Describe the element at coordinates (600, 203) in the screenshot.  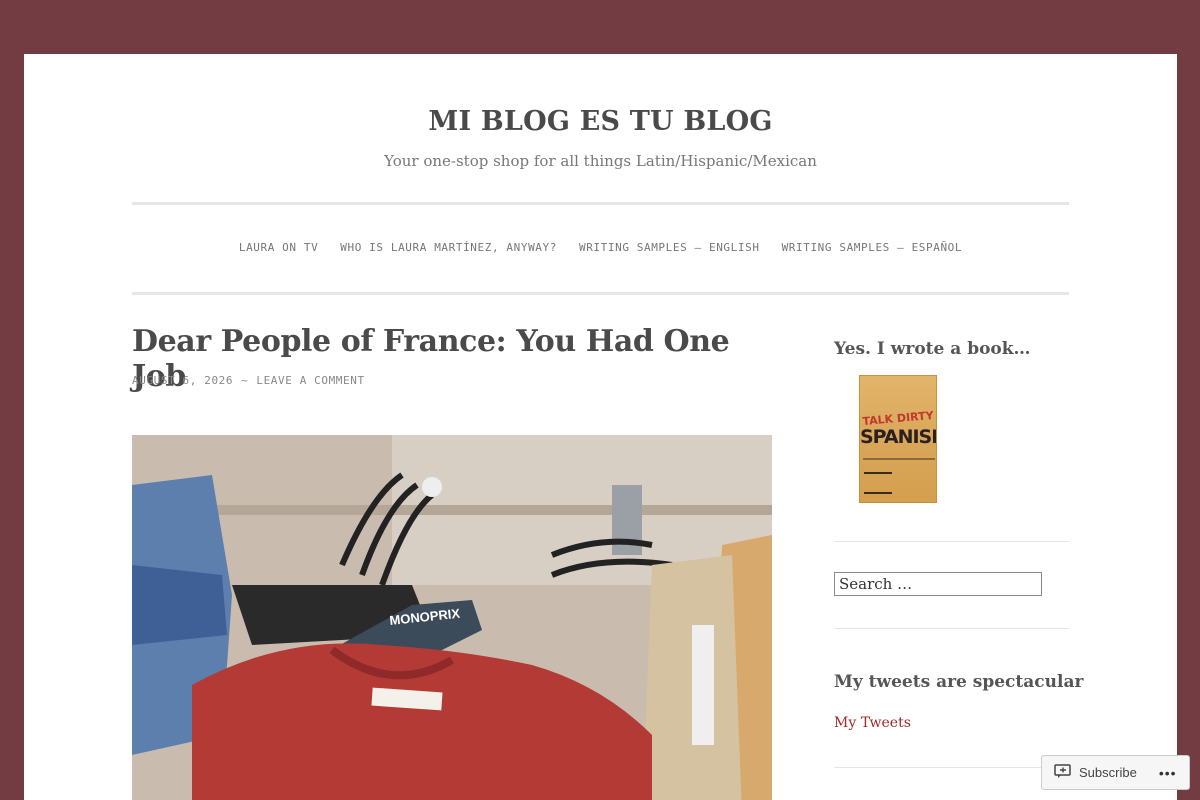
I see `header-divider` at that location.